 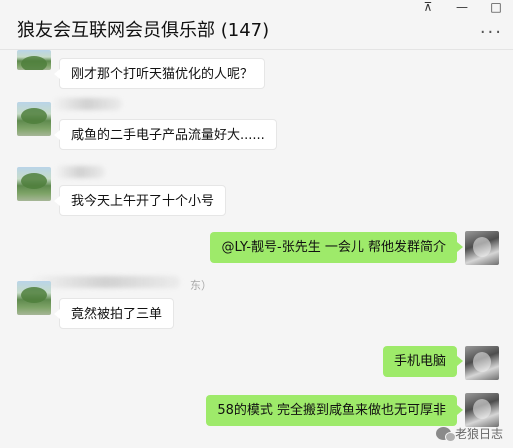 I want to click on window-controls: ⊼ — □, so click(x=462, y=8).